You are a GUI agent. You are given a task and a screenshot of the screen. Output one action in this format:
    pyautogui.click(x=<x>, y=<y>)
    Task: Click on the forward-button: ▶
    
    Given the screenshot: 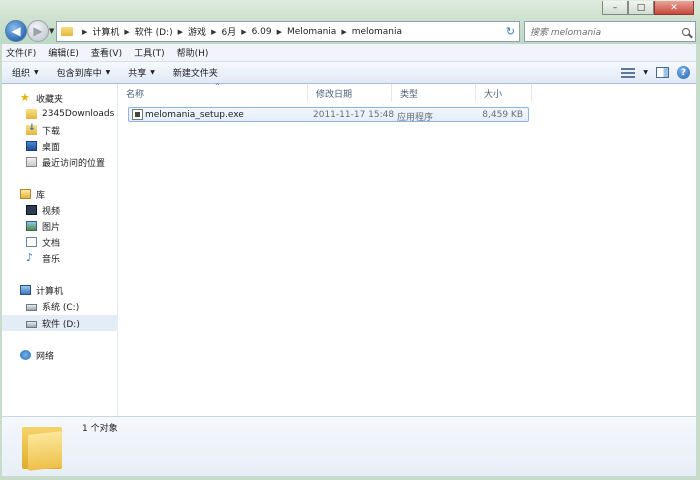 What is the action you would take?
    pyautogui.click(x=38, y=31)
    